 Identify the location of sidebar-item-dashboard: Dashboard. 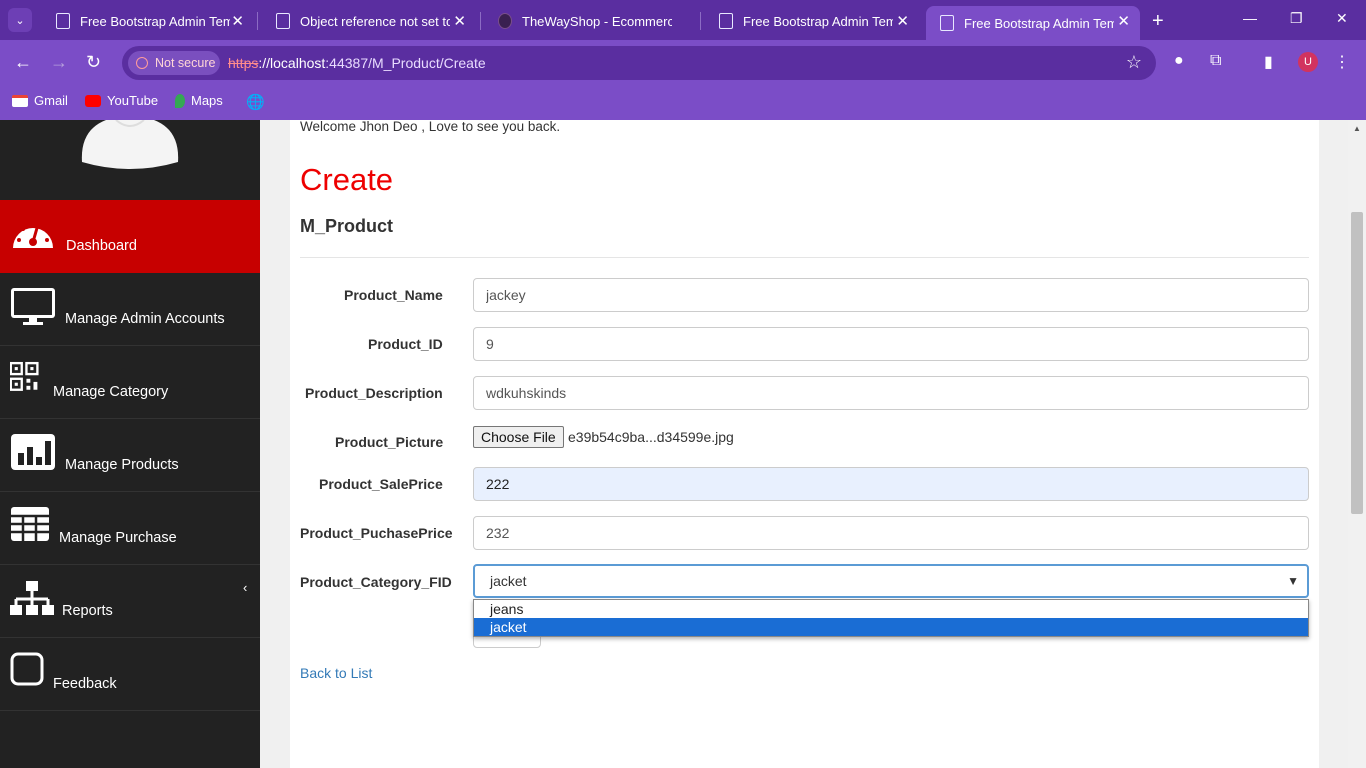
(130, 236).